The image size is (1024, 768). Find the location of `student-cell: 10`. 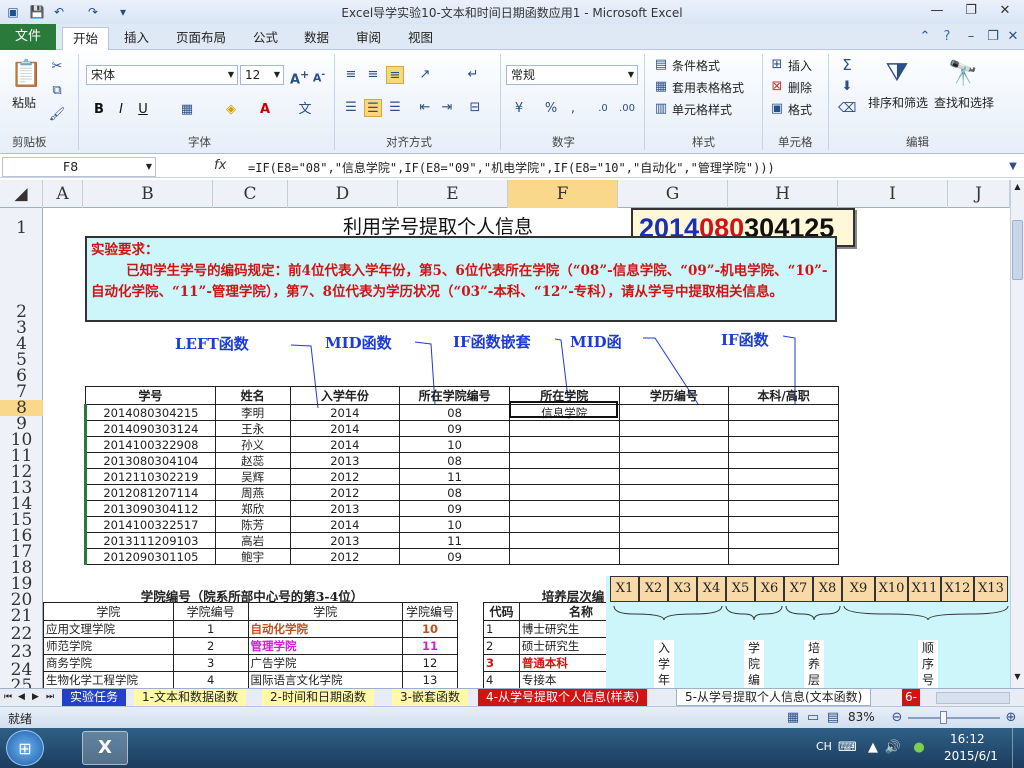

student-cell: 10 is located at coordinates (454, 444).